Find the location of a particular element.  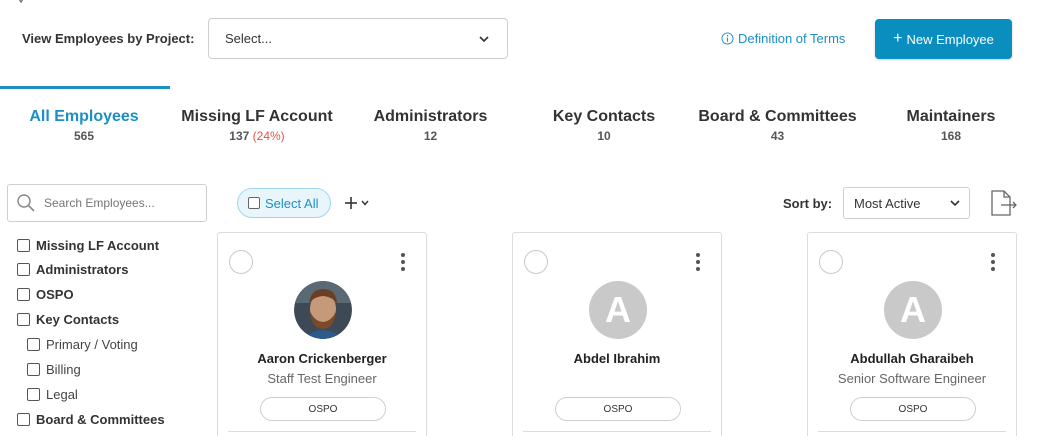

search-box is located at coordinates (107, 203).